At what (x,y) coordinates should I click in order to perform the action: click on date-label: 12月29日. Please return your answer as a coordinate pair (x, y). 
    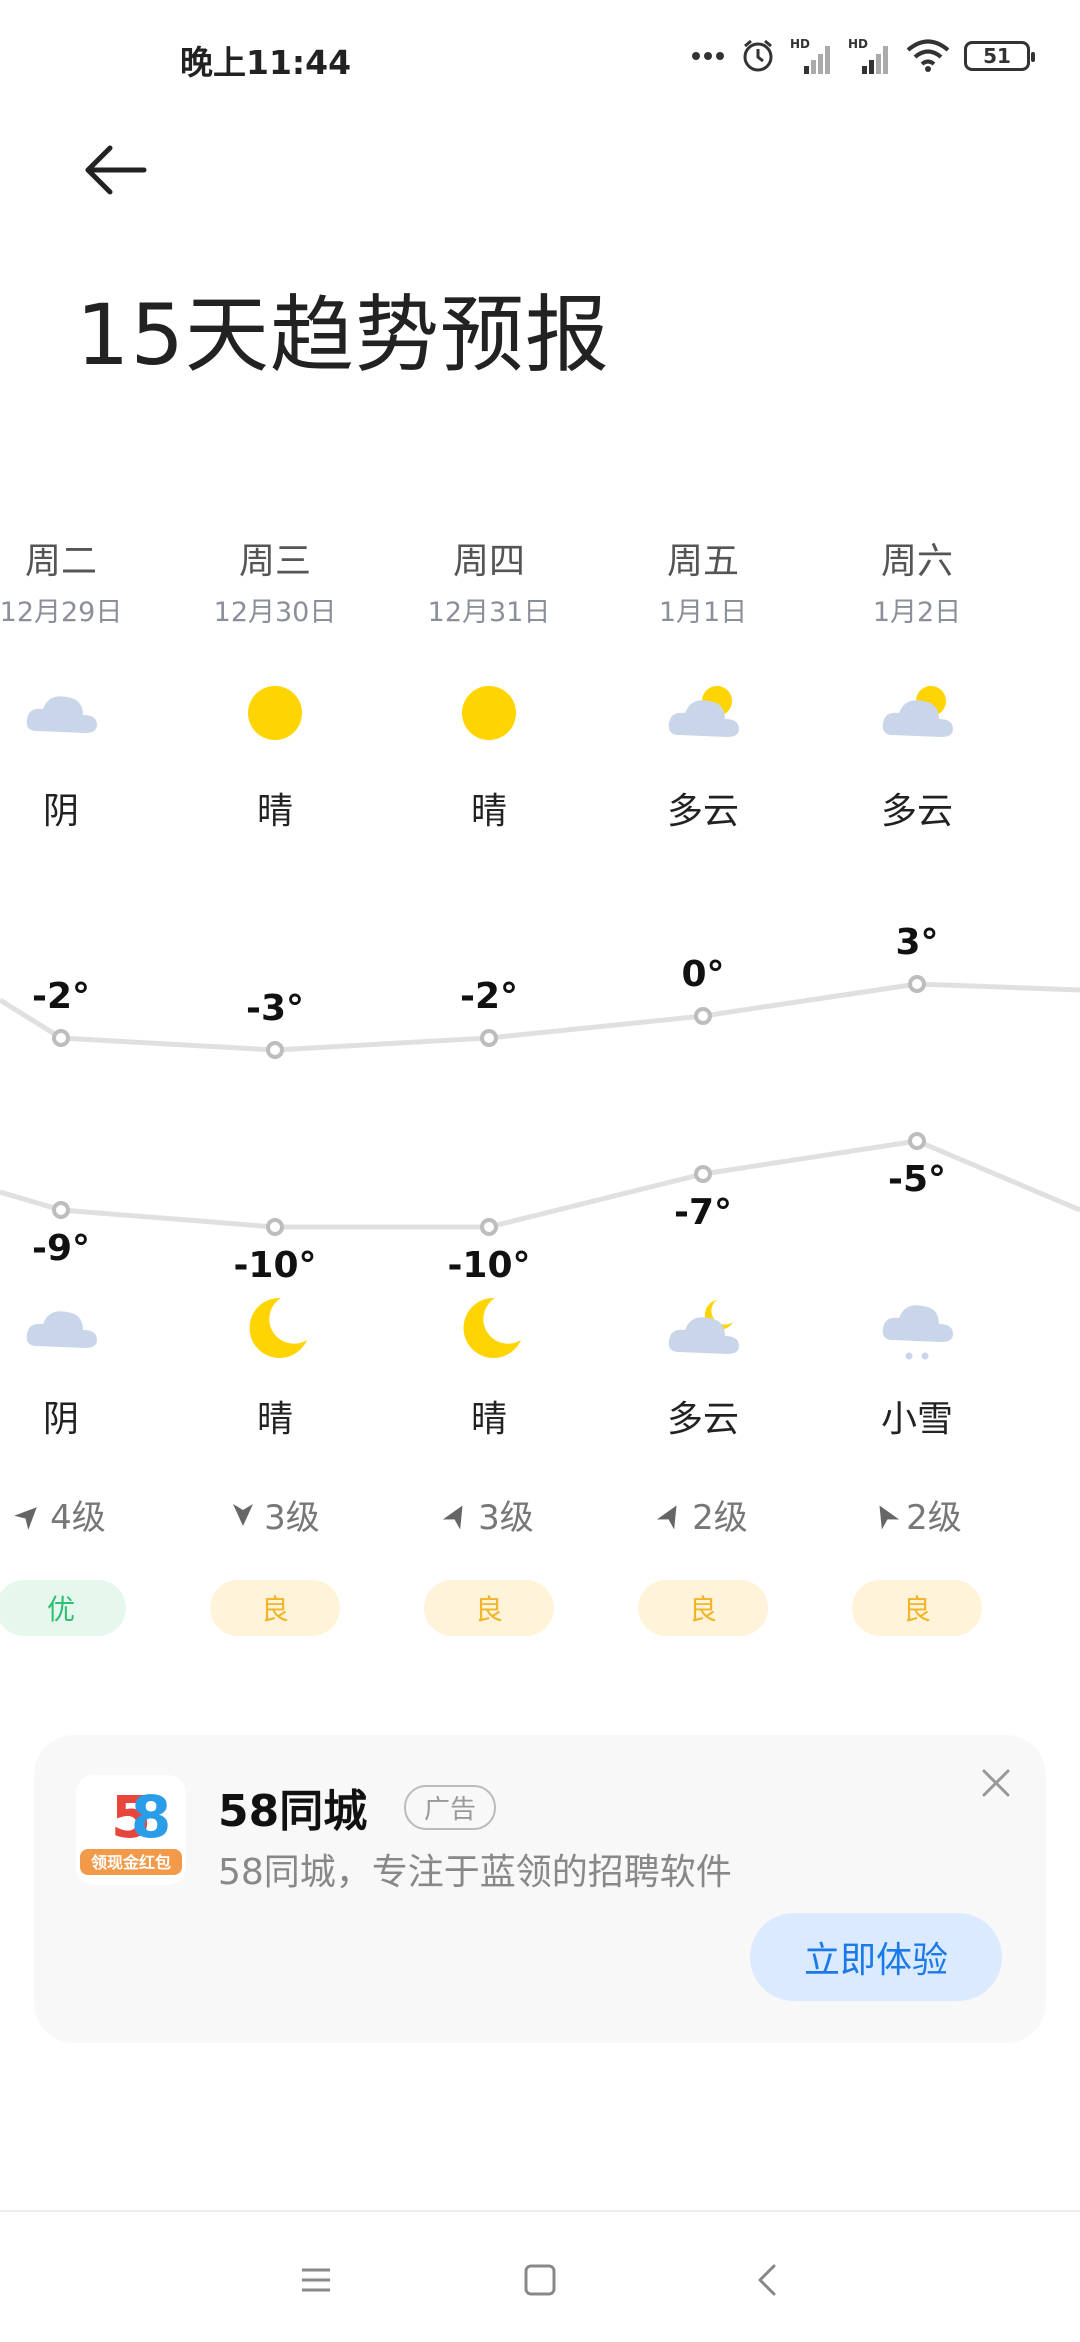
    Looking at the image, I should click on (61, 612).